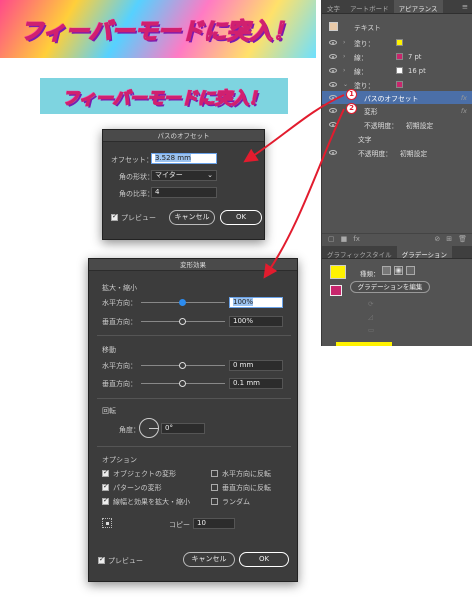  What do you see at coordinates (294, 128) in the screenshot?
I see `arrow-to-offset-dialog` at bounding box center [294, 128].